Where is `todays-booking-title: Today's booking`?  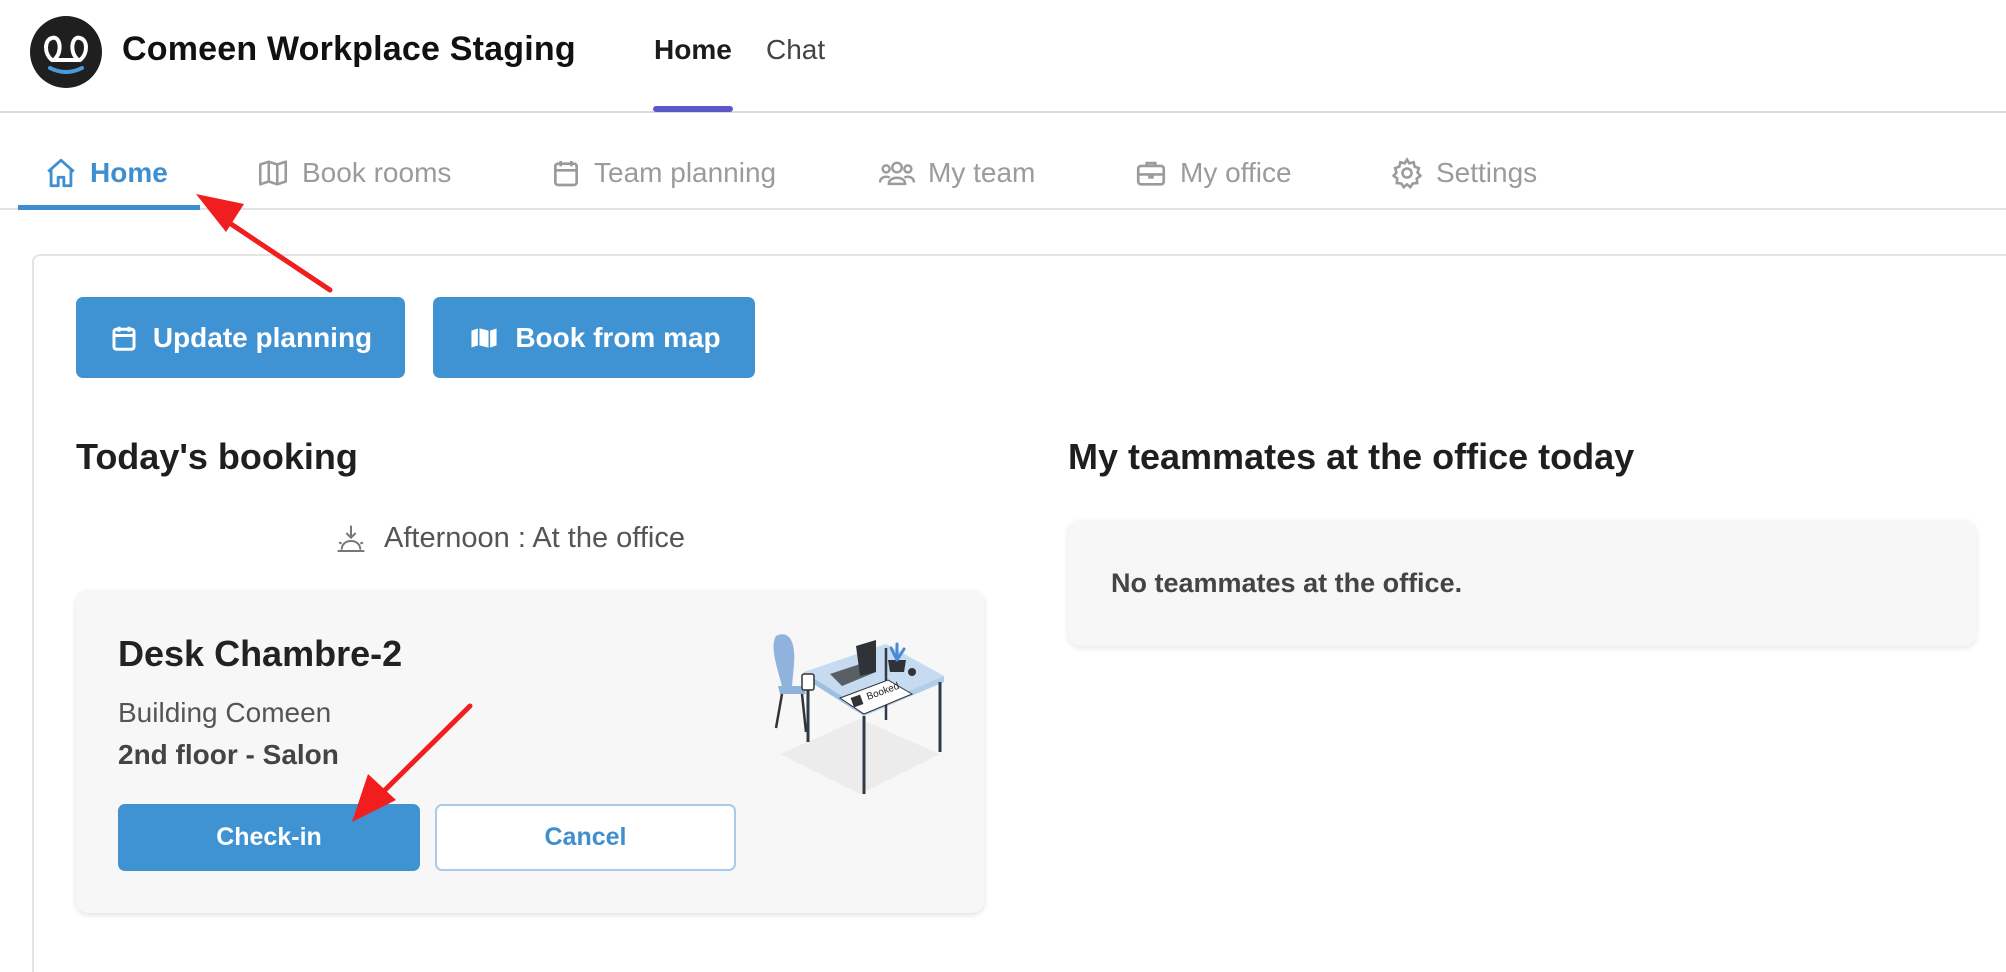
todays-booking-title: Today's booking is located at coordinates (217, 456).